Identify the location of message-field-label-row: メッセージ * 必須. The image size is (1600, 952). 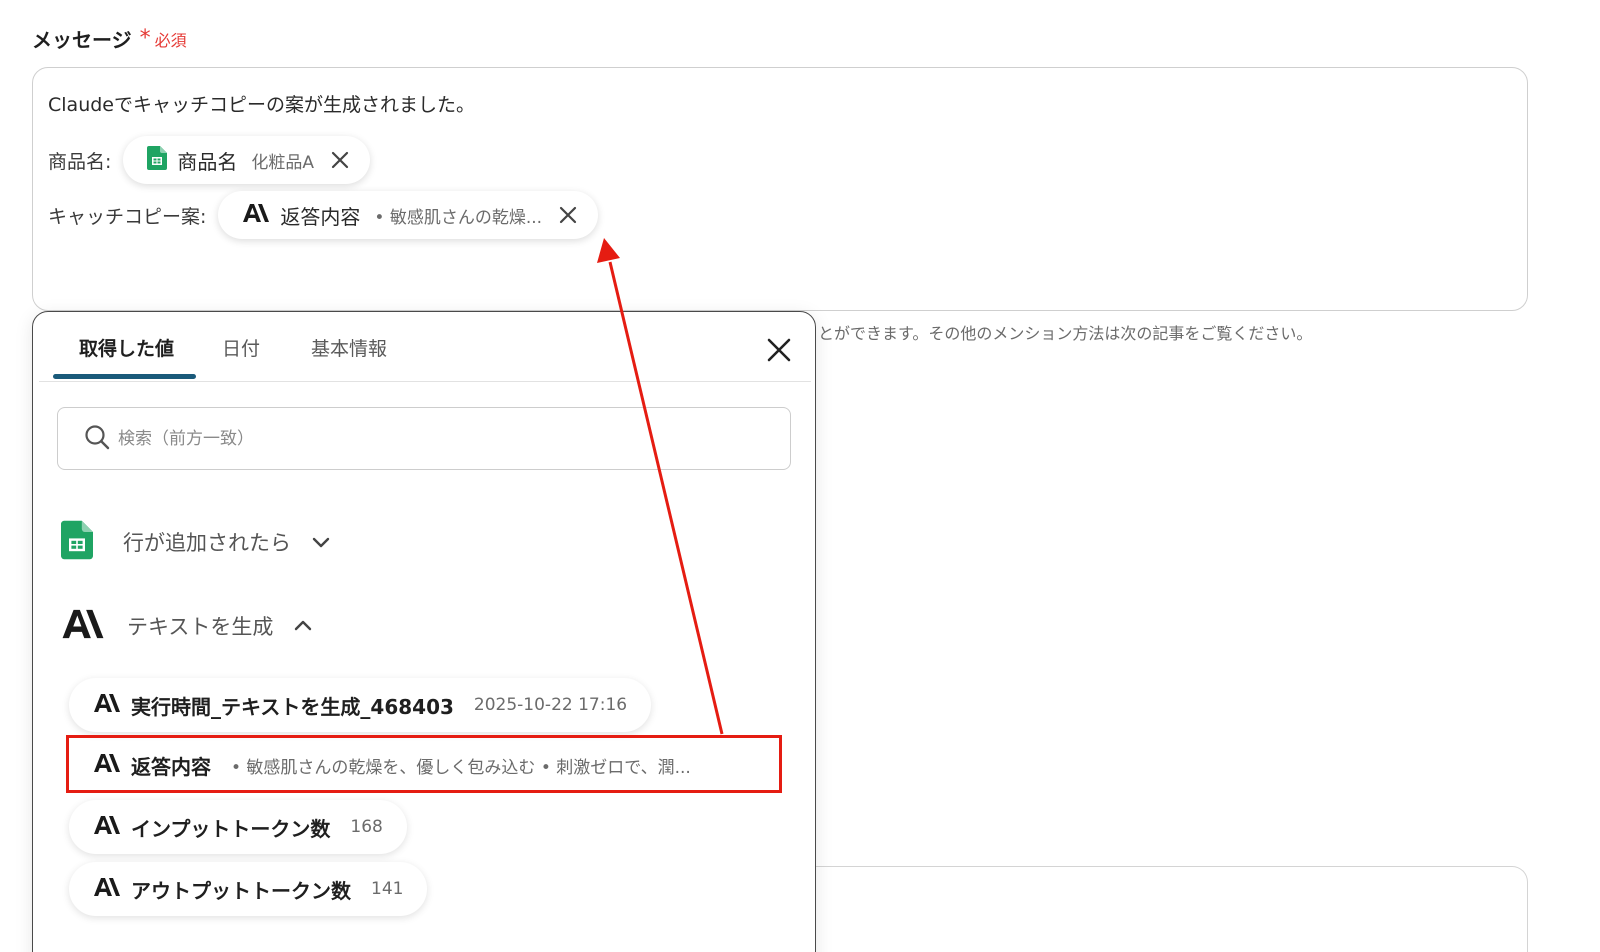
(109, 38).